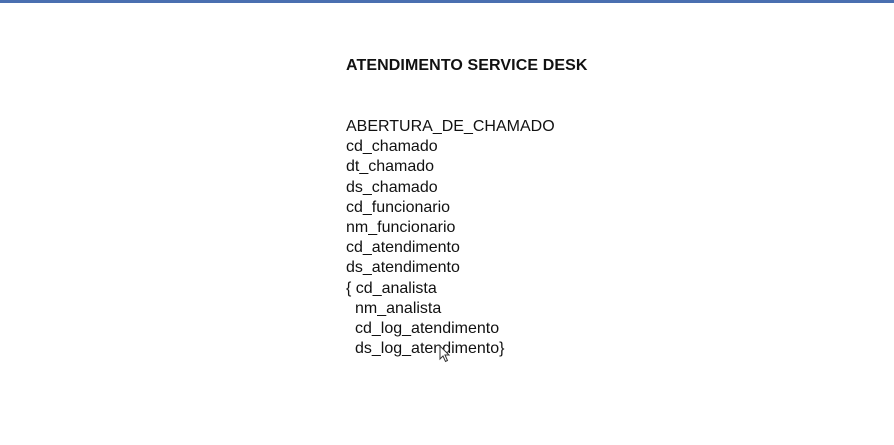 Image resolution: width=894 pixels, height=445 pixels. I want to click on field-item: dt_chamado, so click(390, 167).